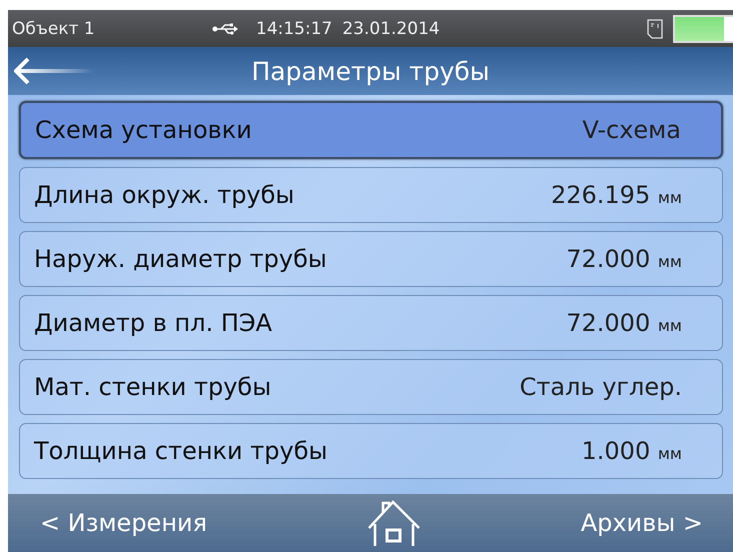  What do you see at coordinates (181, 451) in the screenshot?
I see `parameter-label: Толщина стенки трубы` at bounding box center [181, 451].